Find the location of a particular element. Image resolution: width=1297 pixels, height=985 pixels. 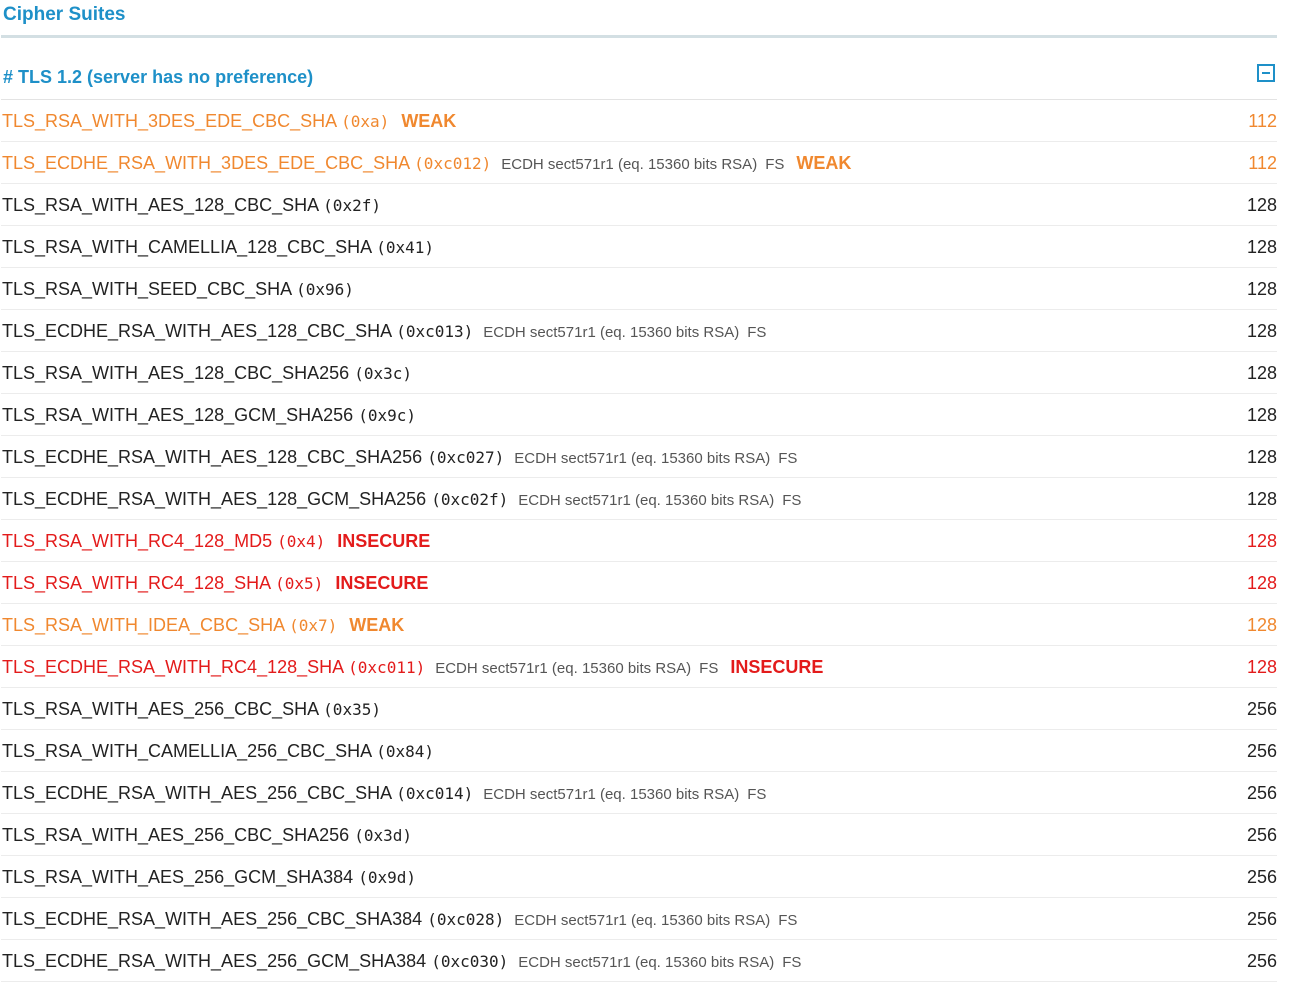

table-row: TLS_RSA_WITH_SEED_CBC_SHA (0x96) 128 is located at coordinates (639, 289).